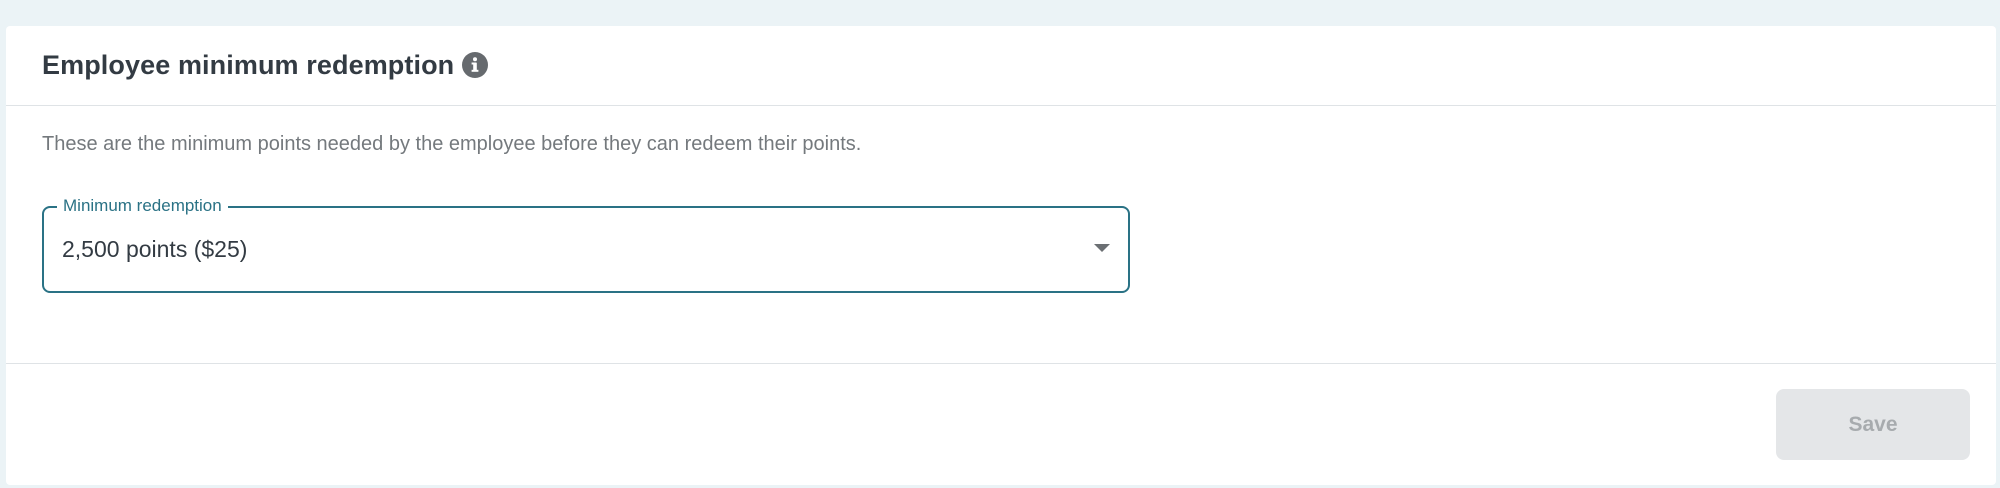 The image size is (2000, 488). Describe the element at coordinates (1001, 363) in the screenshot. I see `footer-divider` at that location.